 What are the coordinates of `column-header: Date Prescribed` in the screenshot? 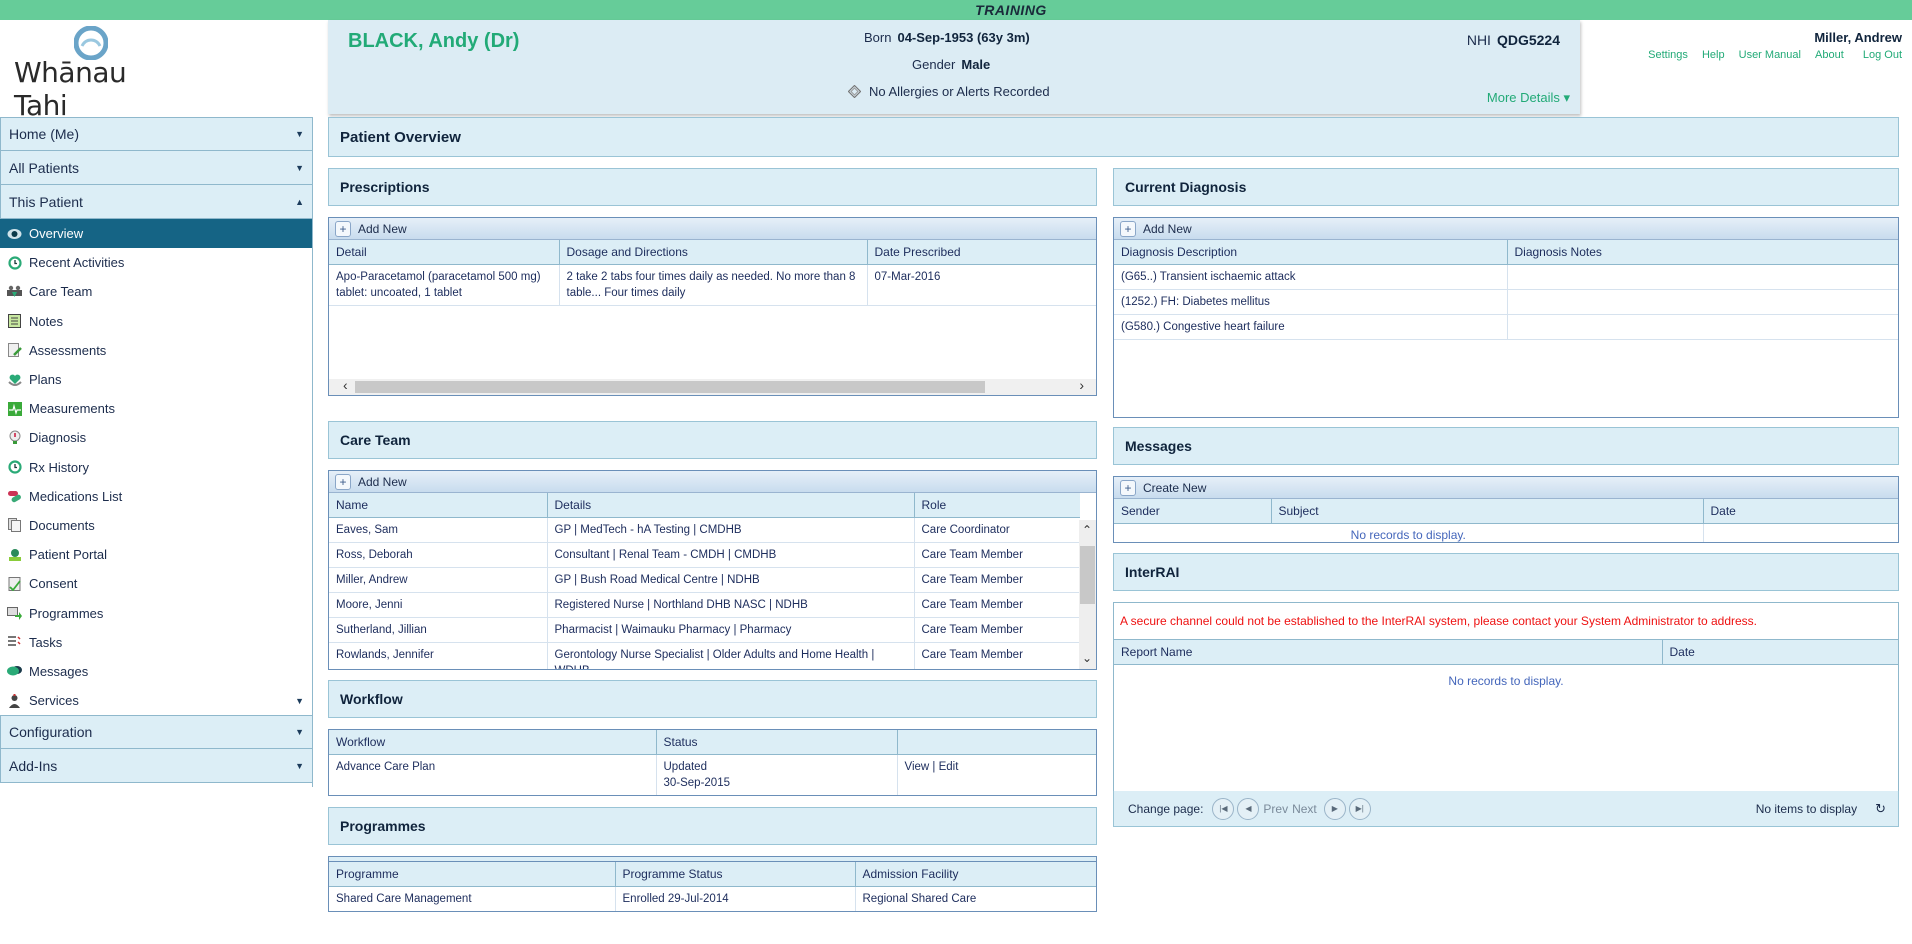 It's located at (981, 252).